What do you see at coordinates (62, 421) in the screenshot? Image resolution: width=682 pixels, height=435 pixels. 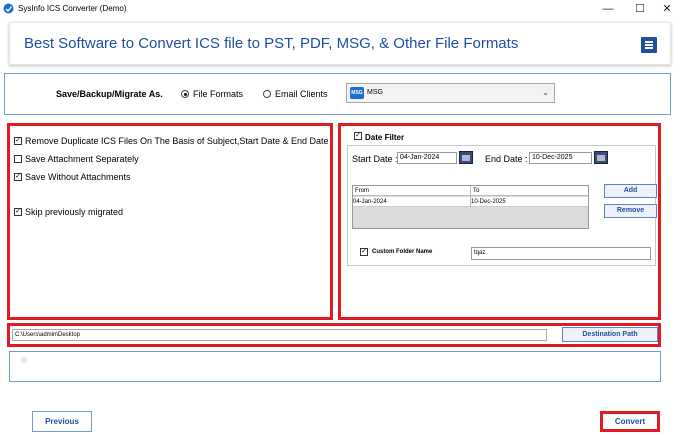 I see `previous-button: Previous` at bounding box center [62, 421].